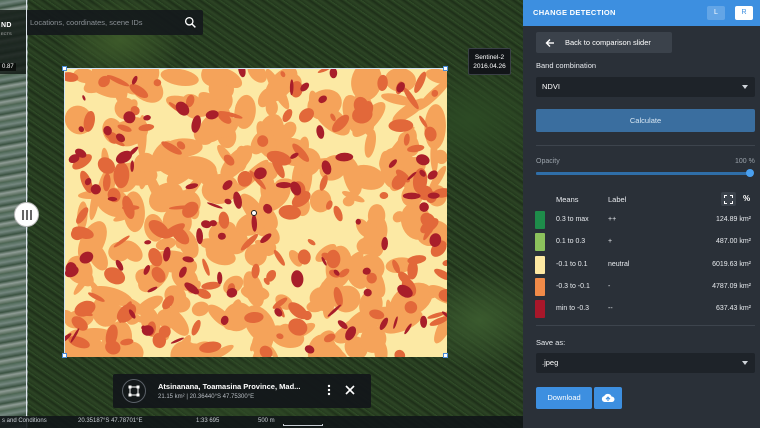  I want to click on legend-class-label: neutral, so click(619, 264).